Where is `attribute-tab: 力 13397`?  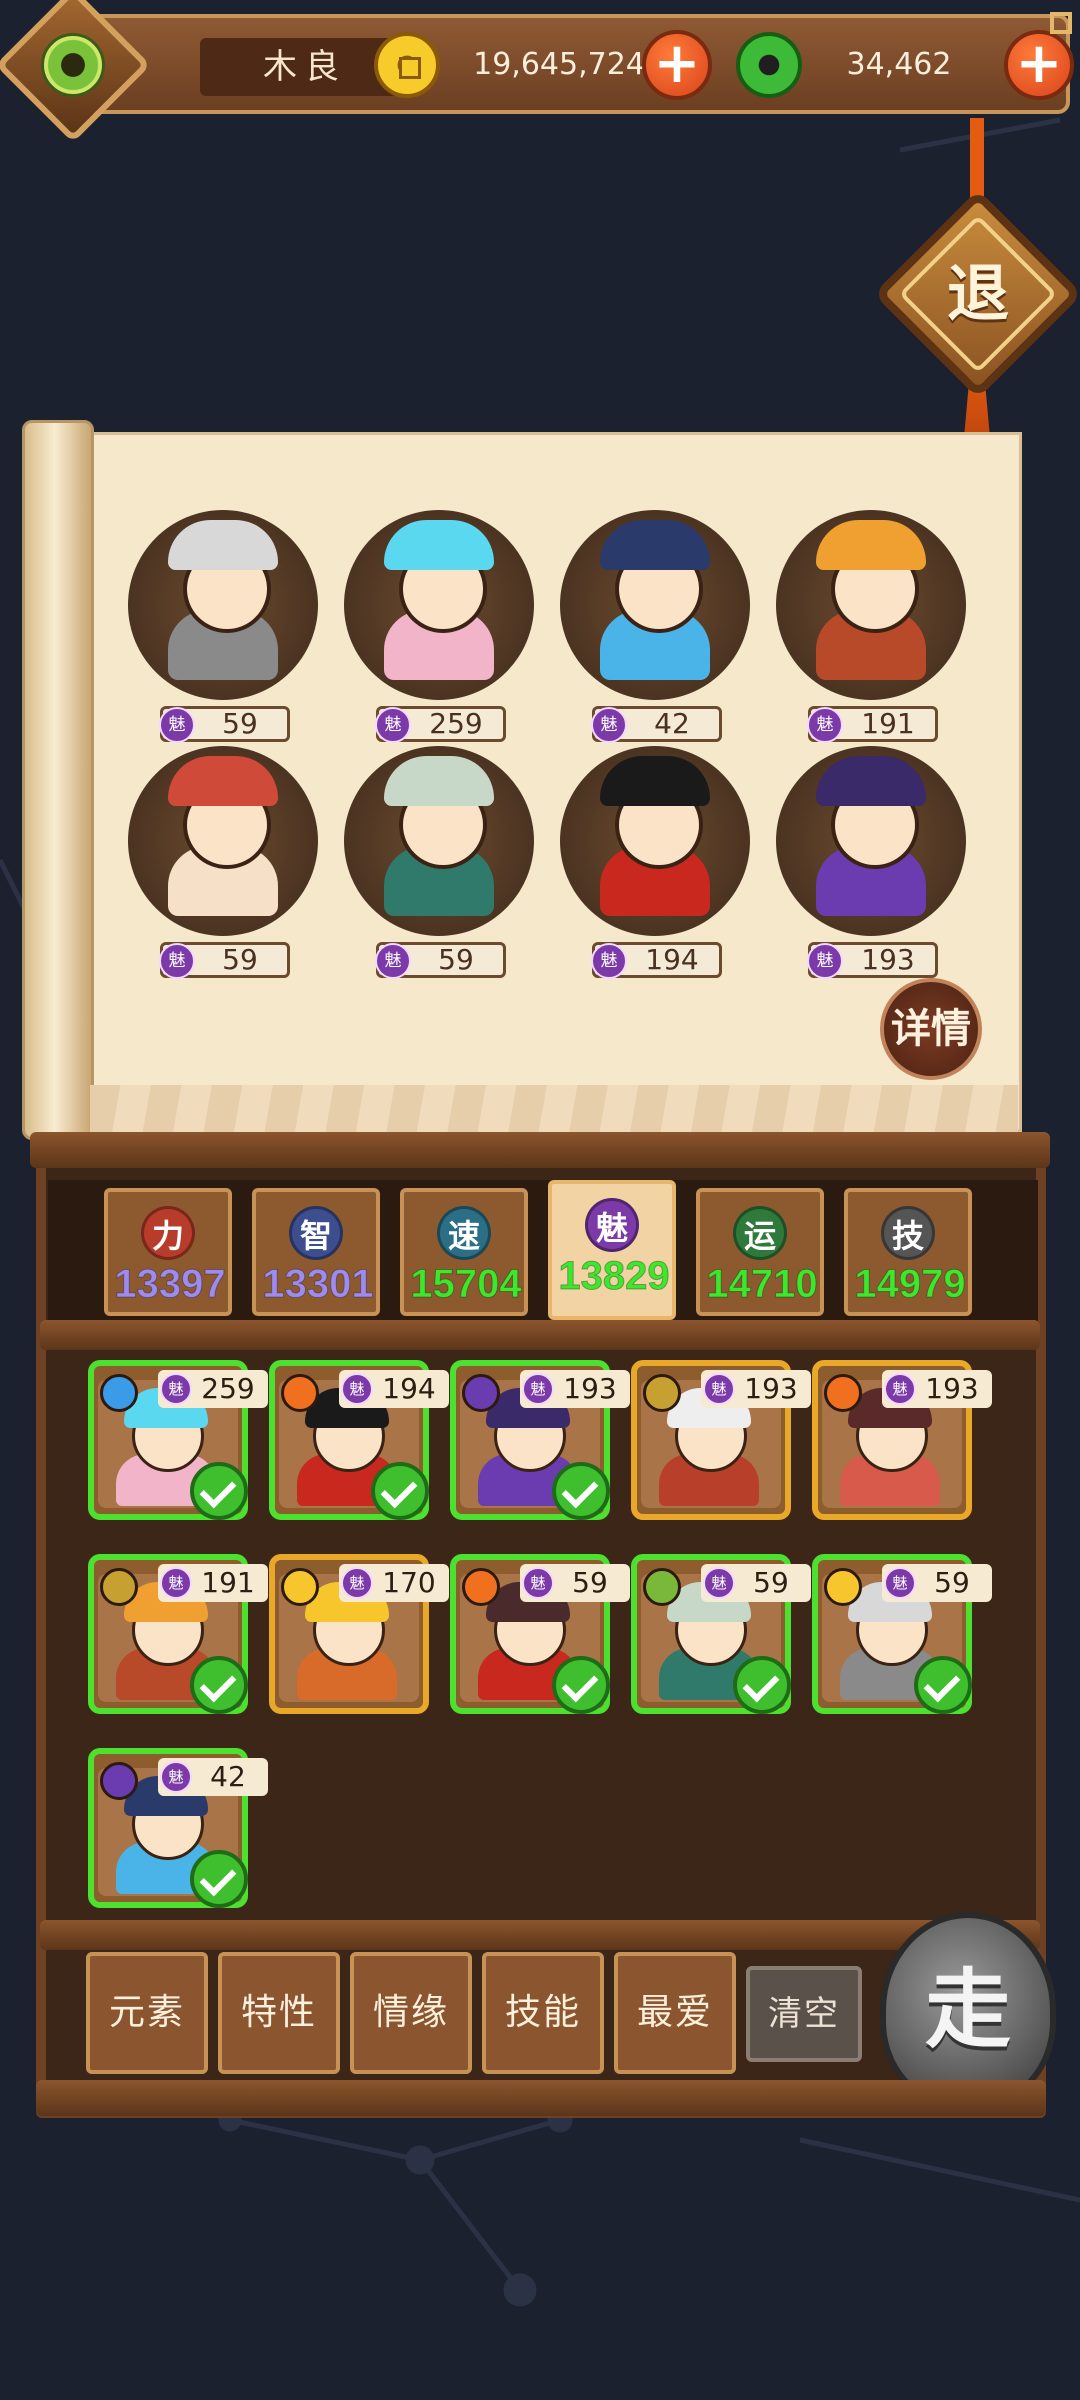
attribute-tab: 力 13397 is located at coordinates (168, 1252).